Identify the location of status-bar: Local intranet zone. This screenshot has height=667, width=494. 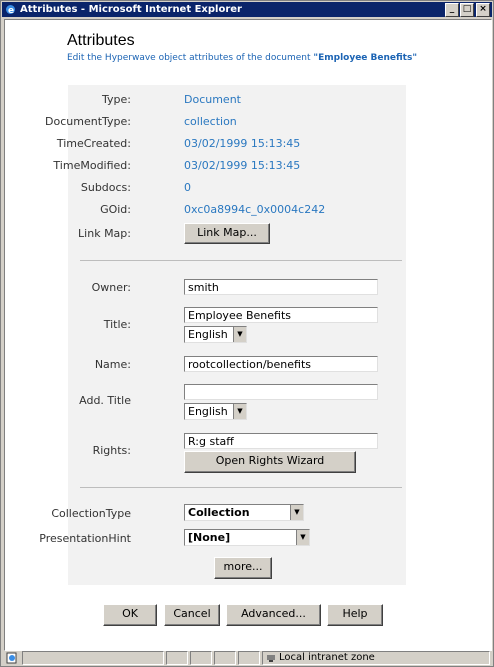
(247, 658).